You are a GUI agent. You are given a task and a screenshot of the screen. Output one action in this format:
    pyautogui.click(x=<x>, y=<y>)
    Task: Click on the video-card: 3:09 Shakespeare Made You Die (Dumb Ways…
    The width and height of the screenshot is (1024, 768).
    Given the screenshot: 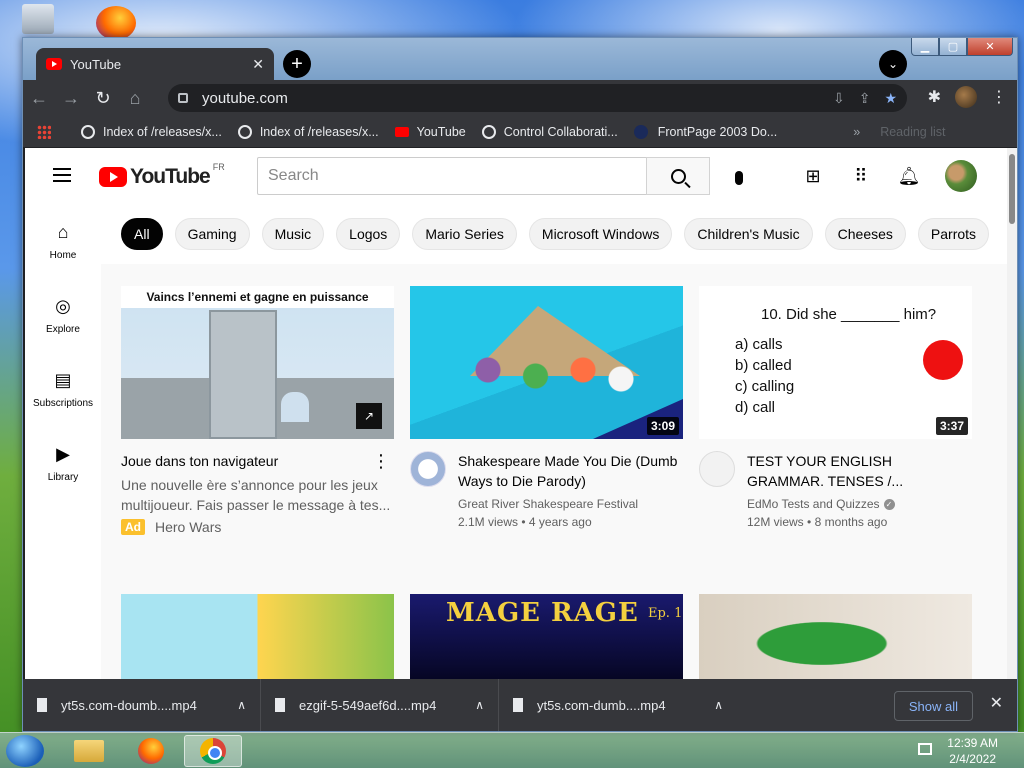 What is the action you would take?
    pyautogui.click(x=546, y=408)
    